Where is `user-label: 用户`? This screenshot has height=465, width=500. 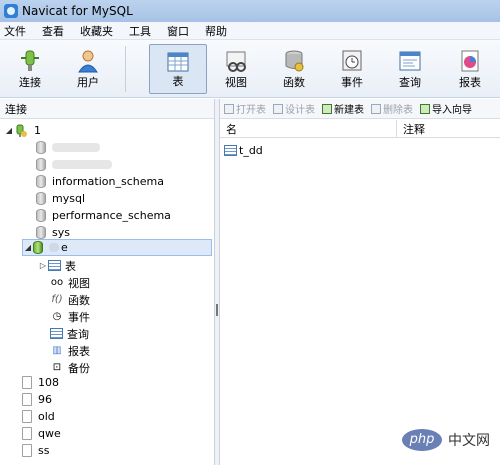
user-label: 用户 is located at coordinates (88, 82).